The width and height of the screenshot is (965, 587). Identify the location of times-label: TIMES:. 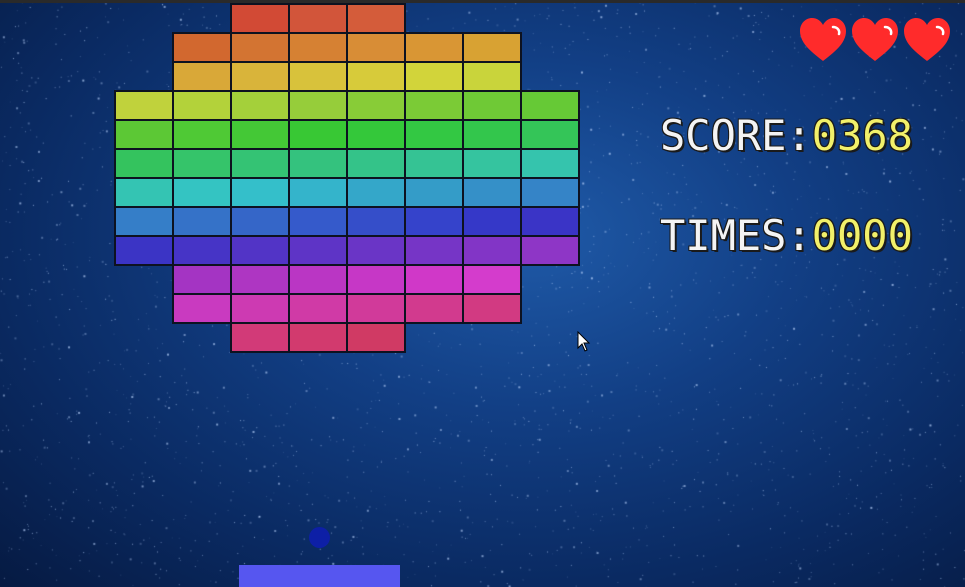
(736, 235).